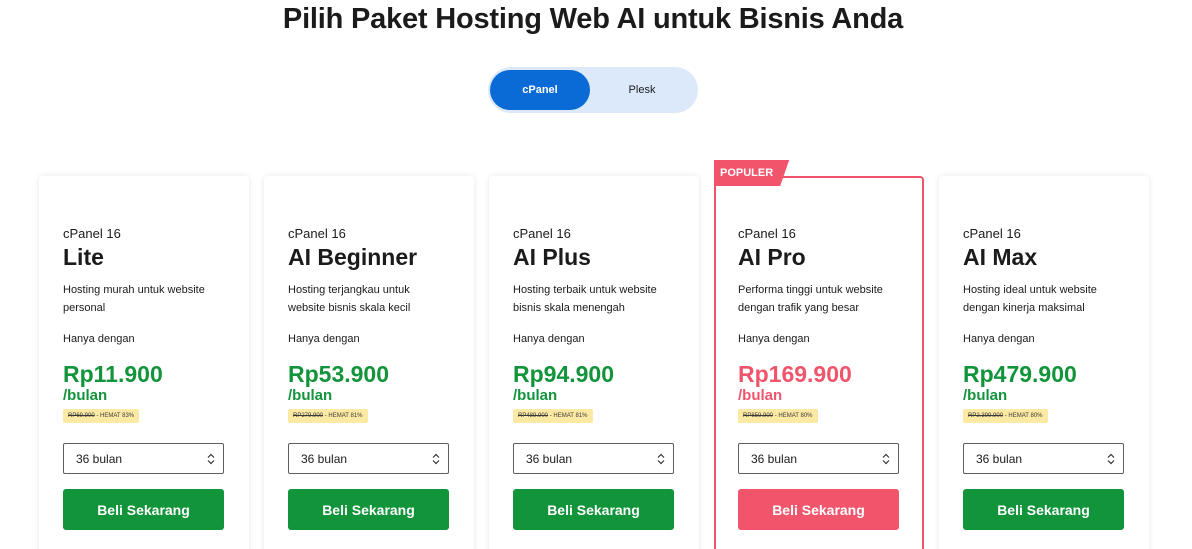 Image resolution: width=1192 pixels, height=549 pixels. Describe the element at coordinates (1020, 374) in the screenshot. I see `plan-price: Rp479.900` at that location.